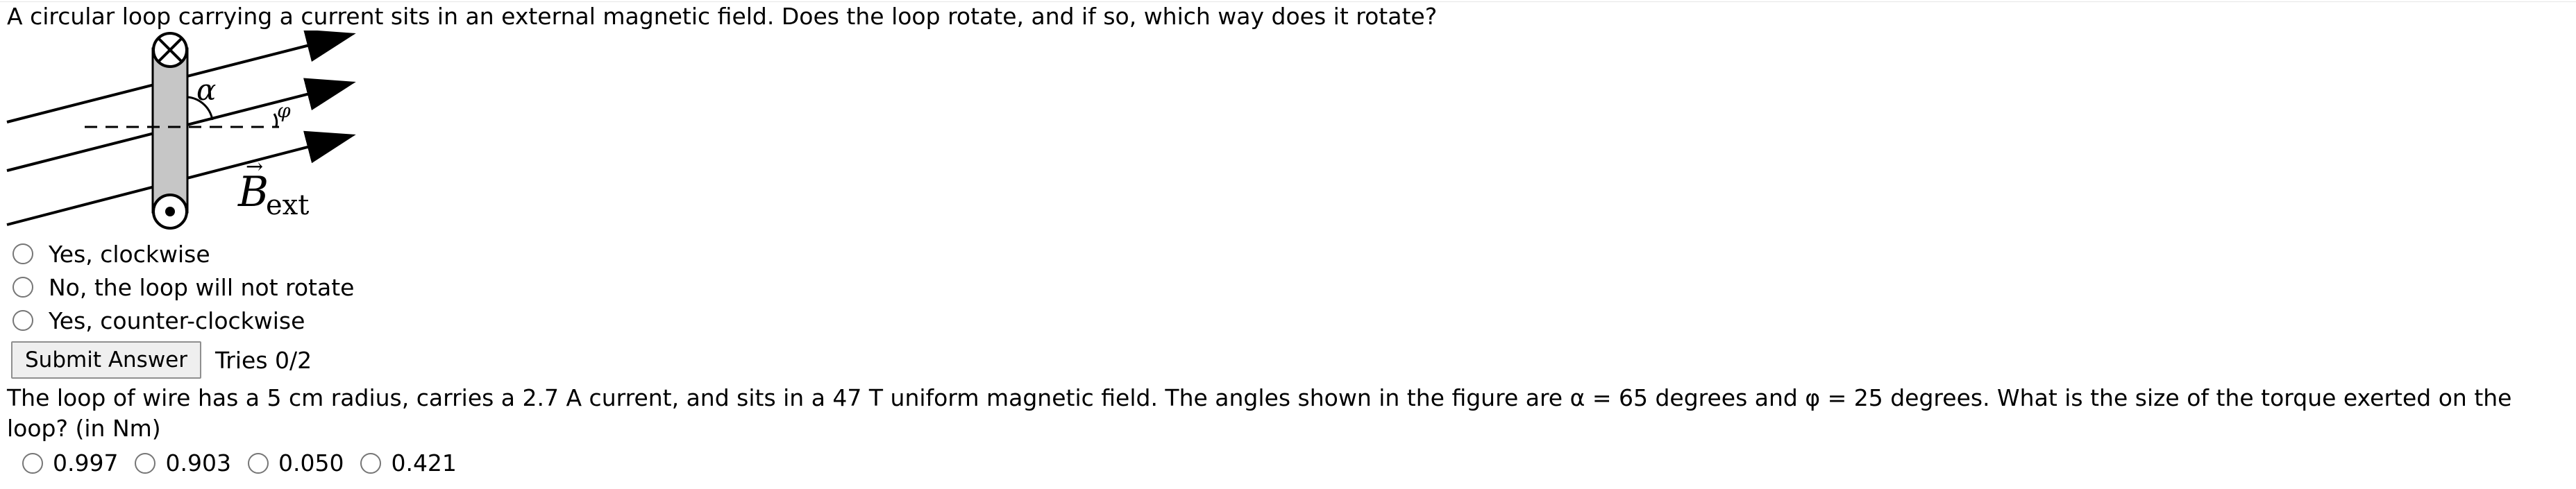 The height and width of the screenshot is (489, 2576). I want to click on choice-label: No, the loop will not rotate, so click(202, 287).